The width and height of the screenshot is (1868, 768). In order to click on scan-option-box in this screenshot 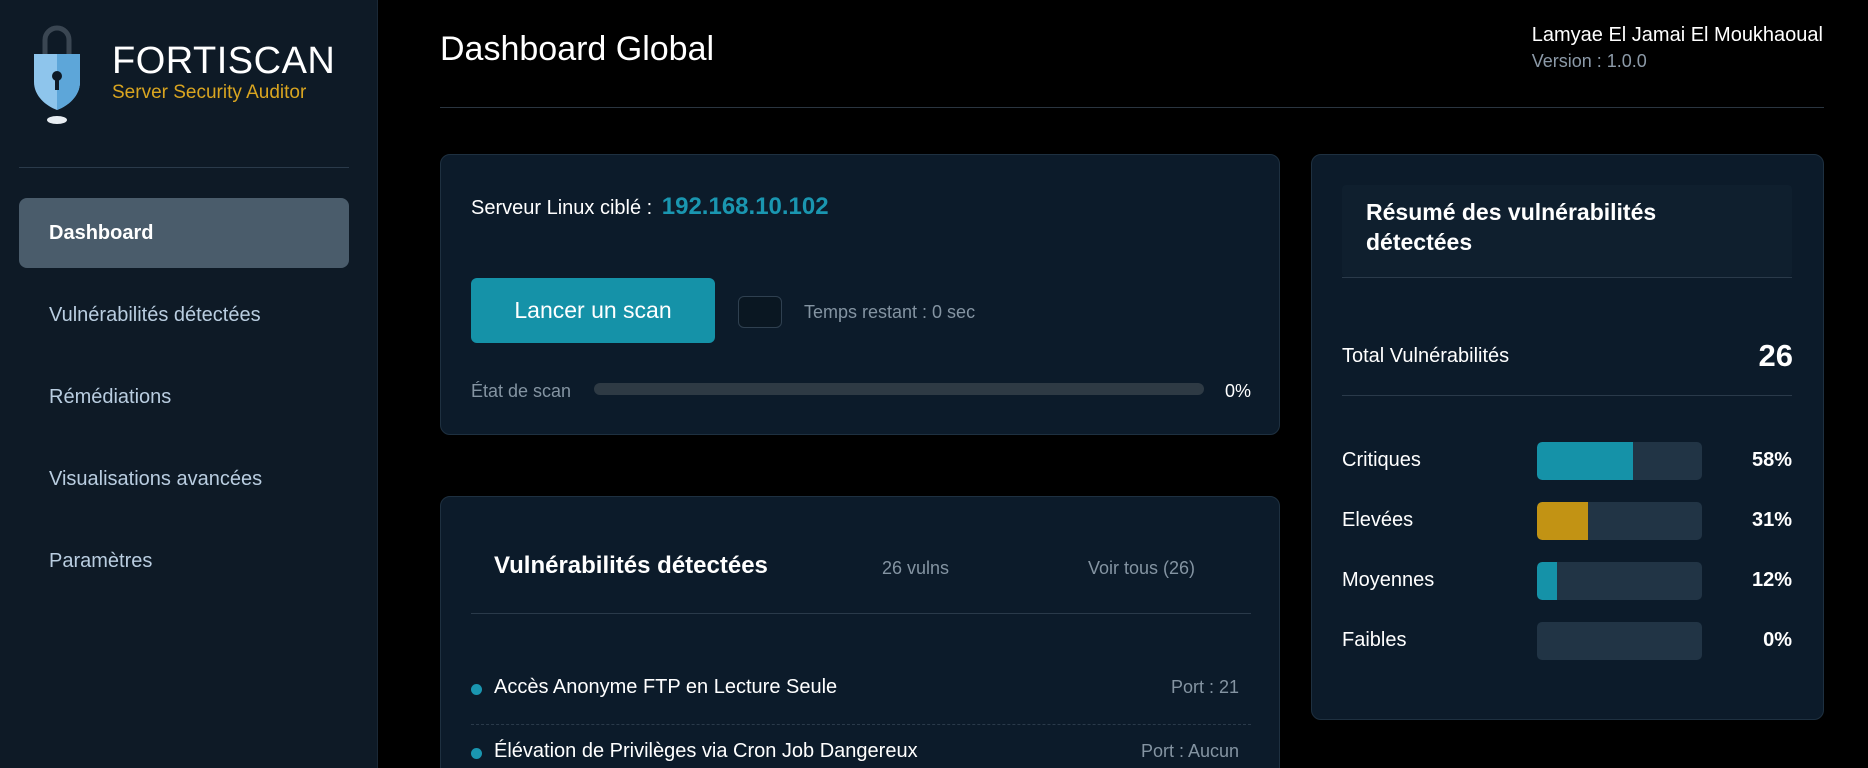, I will do `click(760, 312)`.